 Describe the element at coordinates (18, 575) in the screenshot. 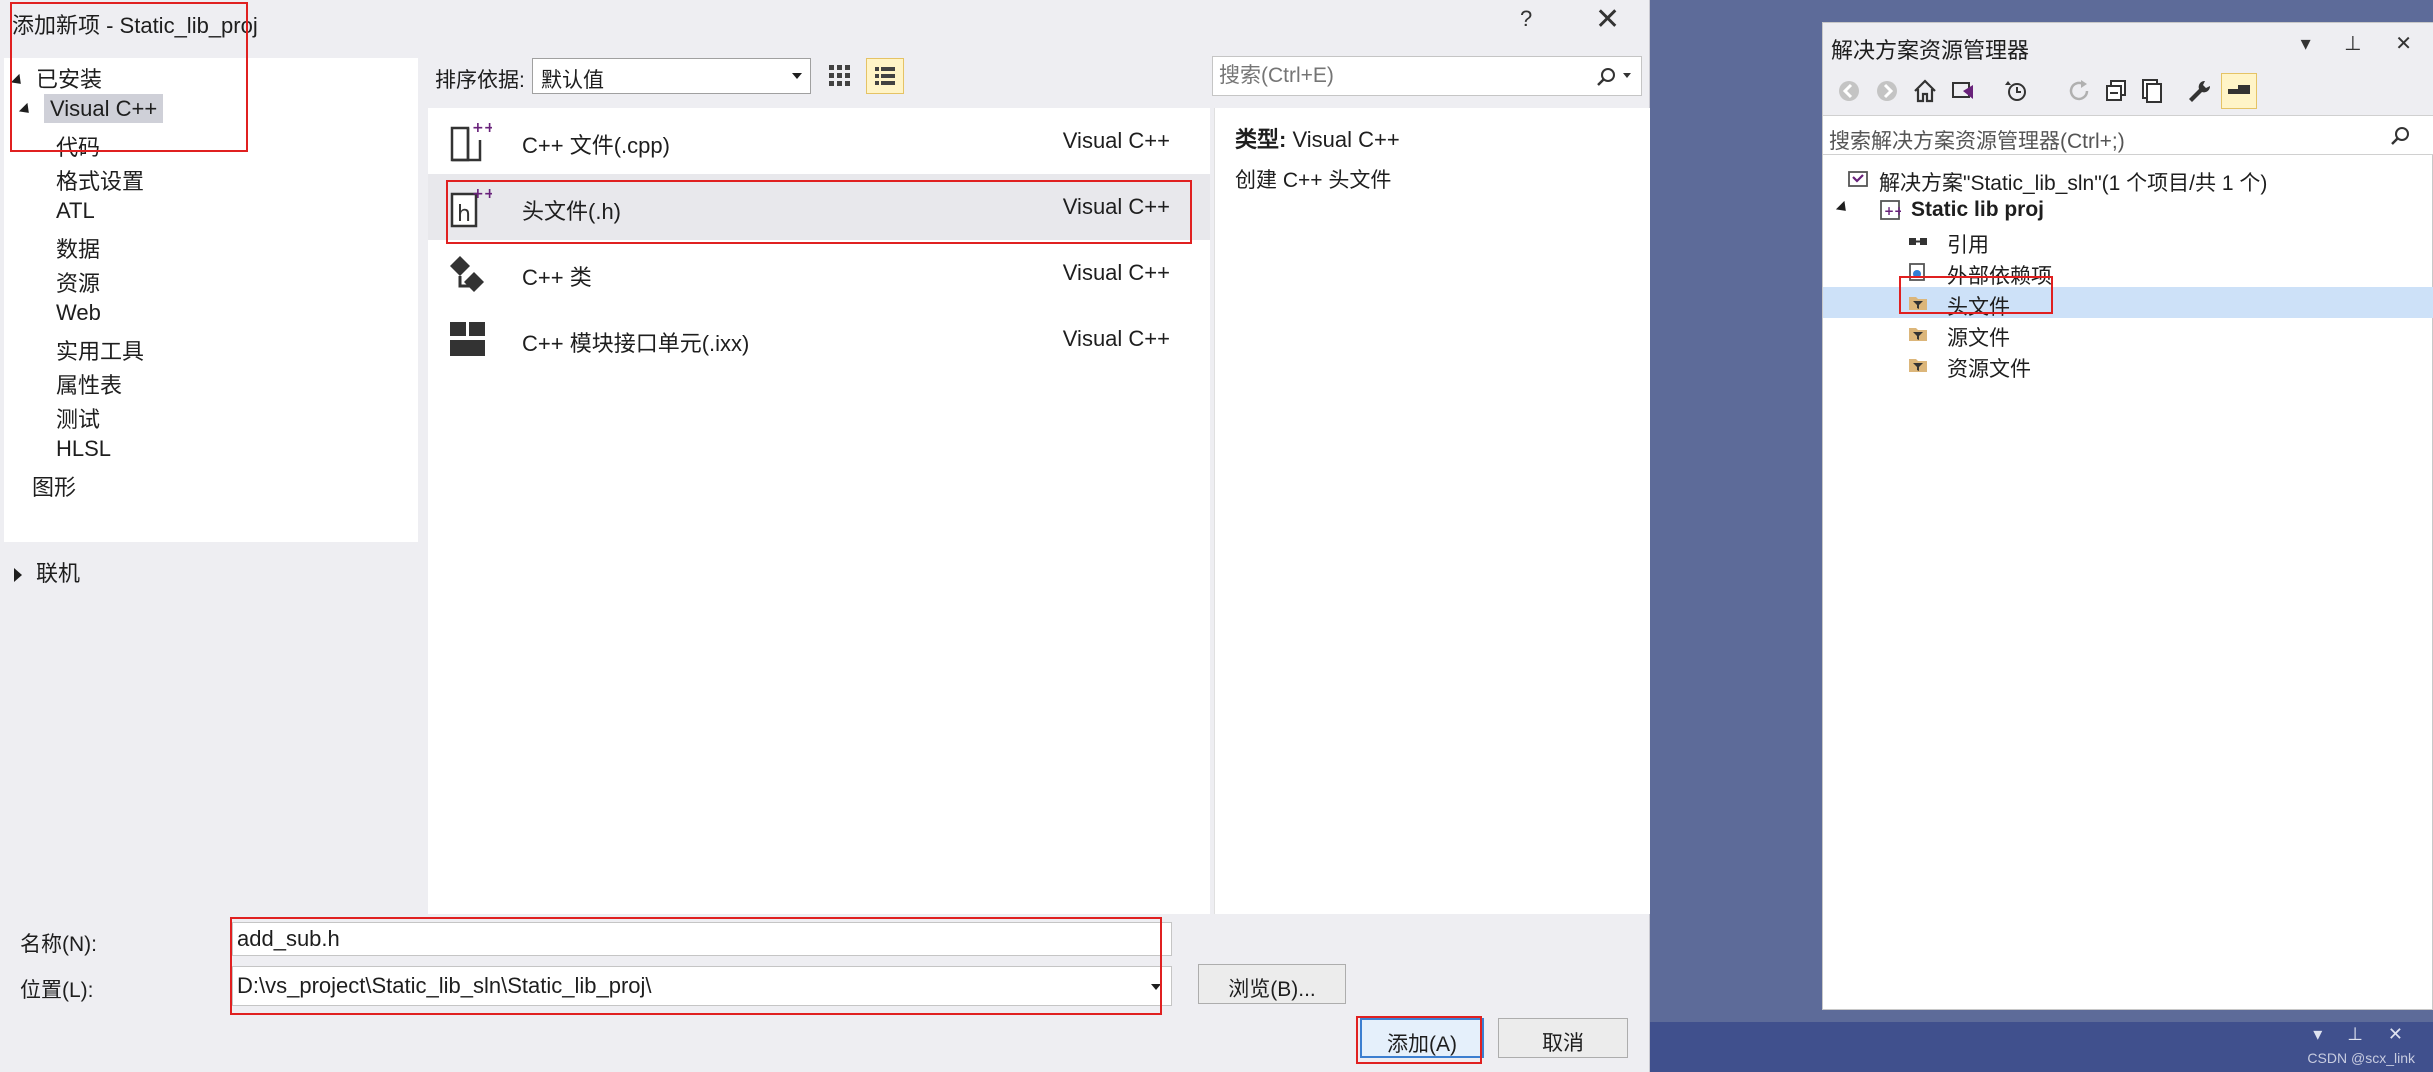

I see `collapsed-arrow-icon` at that location.